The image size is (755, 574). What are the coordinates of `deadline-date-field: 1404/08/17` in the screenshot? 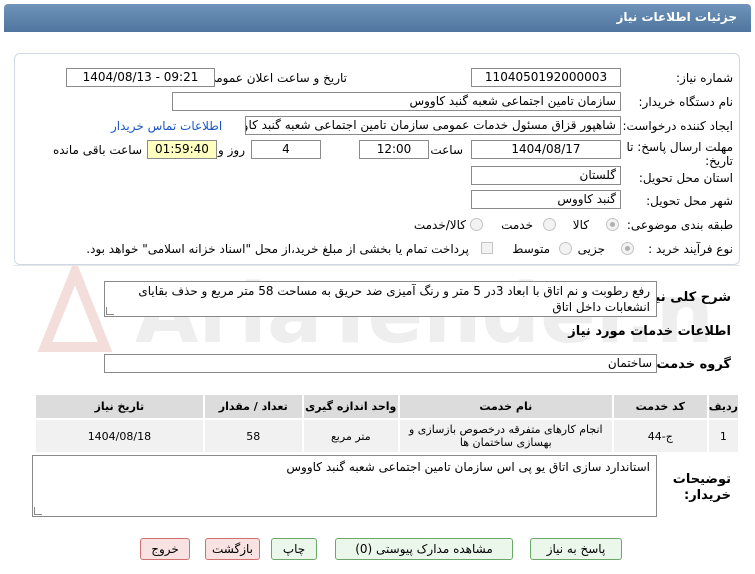 It's located at (546, 149).